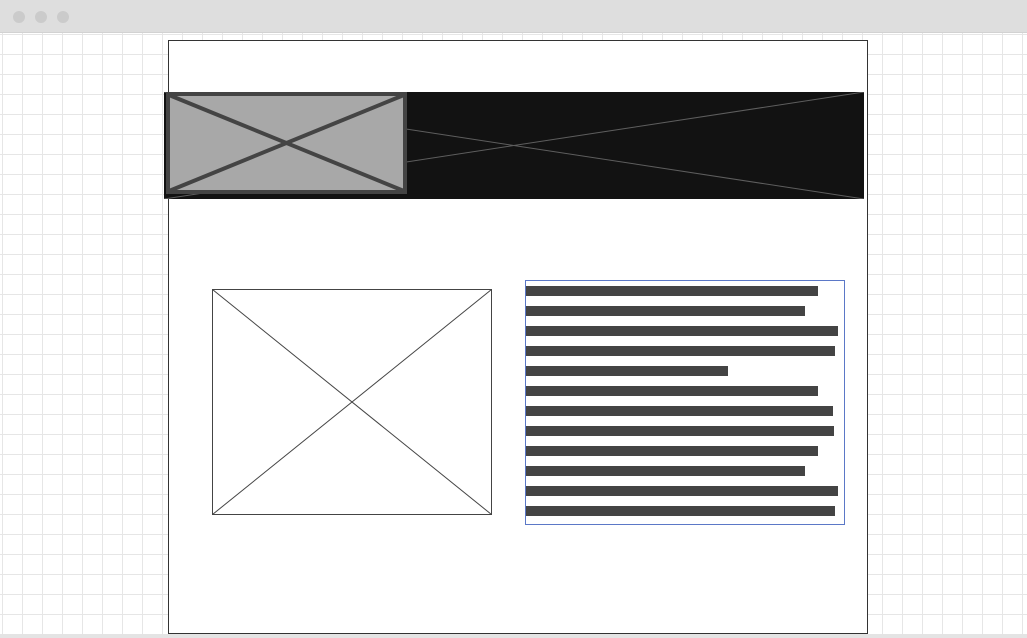 This screenshot has width=1027, height=638. What do you see at coordinates (513, 636) in the screenshot?
I see `bottom-edge` at bounding box center [513, 636].